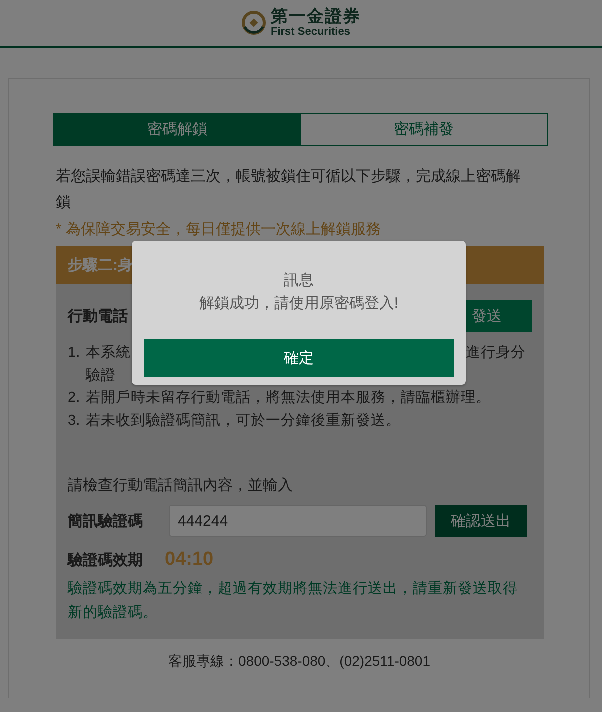 The image size is (602, 712). What do you see at coordinates (75, 353) in the screenshot?
I see `list-number: 1.` at bounding box center [75, 353].